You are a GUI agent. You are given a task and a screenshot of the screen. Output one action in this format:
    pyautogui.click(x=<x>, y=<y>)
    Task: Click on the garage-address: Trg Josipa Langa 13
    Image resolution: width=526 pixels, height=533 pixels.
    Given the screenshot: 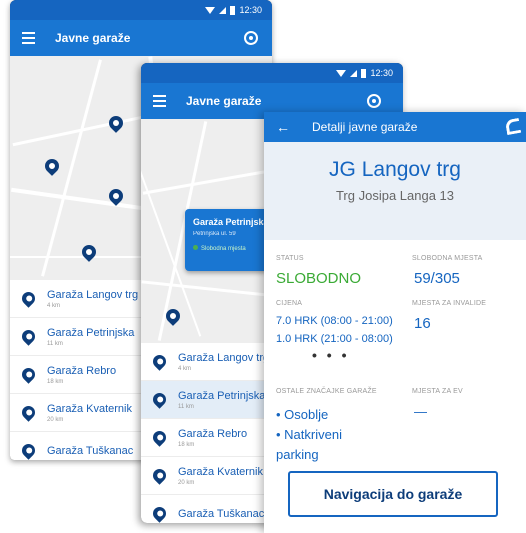 What is the action you would take?
    pyautogui.click(x=395, y=195)
    